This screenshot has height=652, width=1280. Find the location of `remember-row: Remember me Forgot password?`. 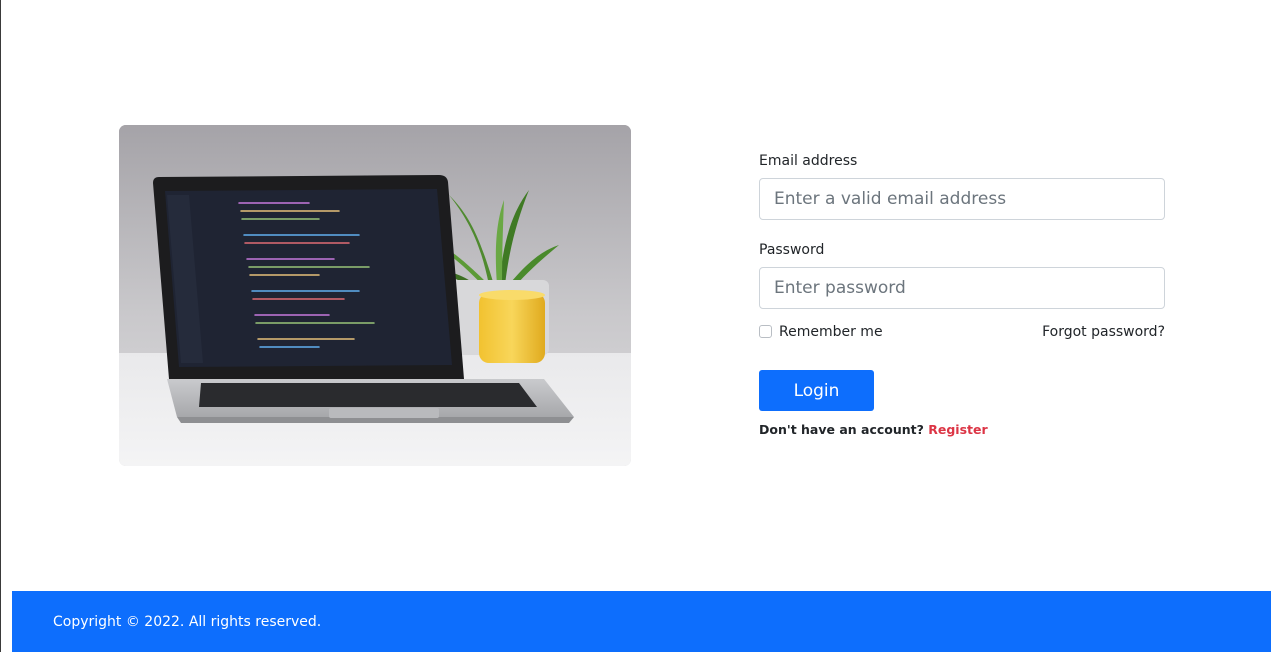

remember-row: Remember me Forgot password? is located at coordinates (962, 332).